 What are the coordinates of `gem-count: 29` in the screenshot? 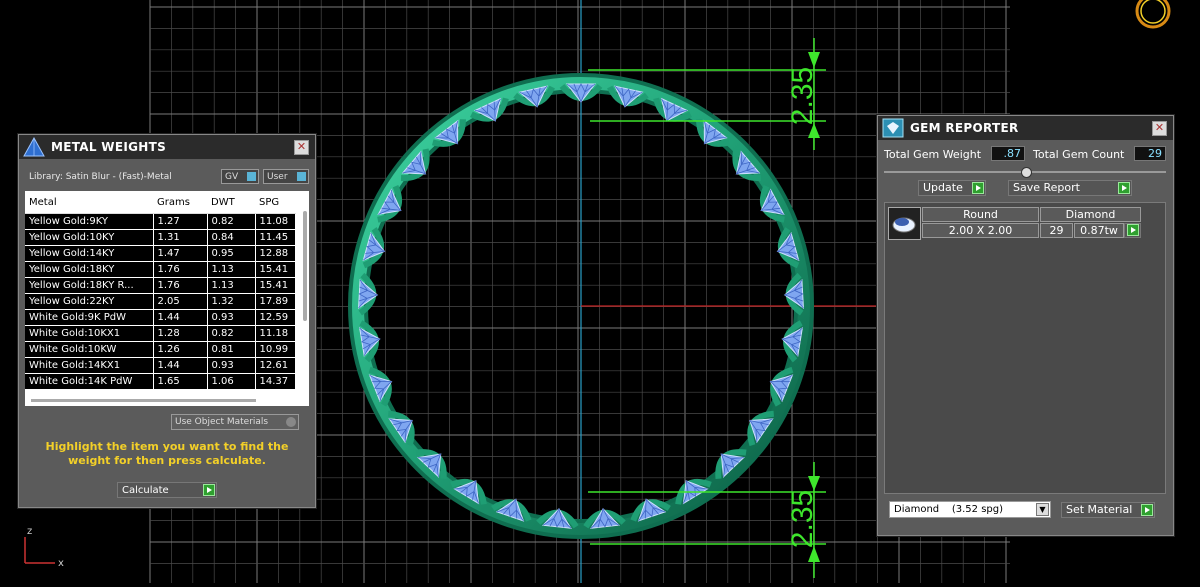 It's located at (1056, 230).